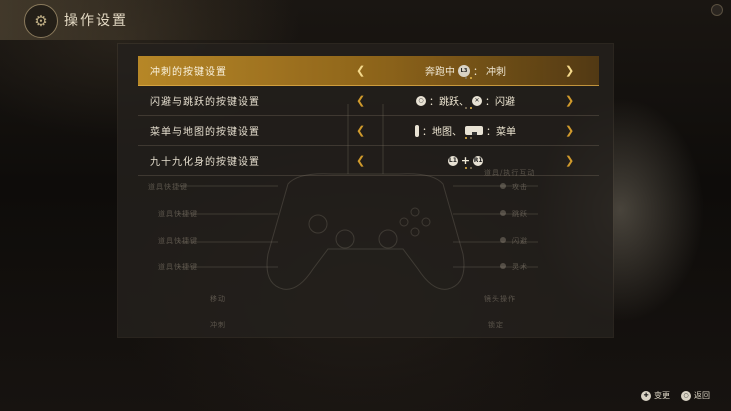  I want to click on options-button-icon, so click(417, 130).